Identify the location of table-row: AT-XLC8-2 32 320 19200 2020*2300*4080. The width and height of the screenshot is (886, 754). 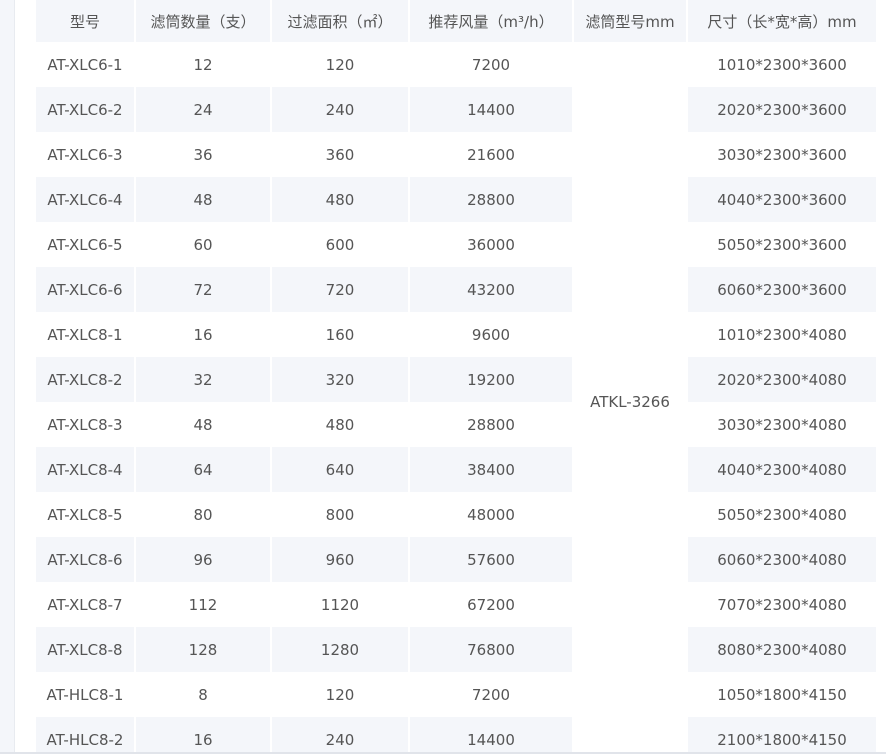
(456, 379).